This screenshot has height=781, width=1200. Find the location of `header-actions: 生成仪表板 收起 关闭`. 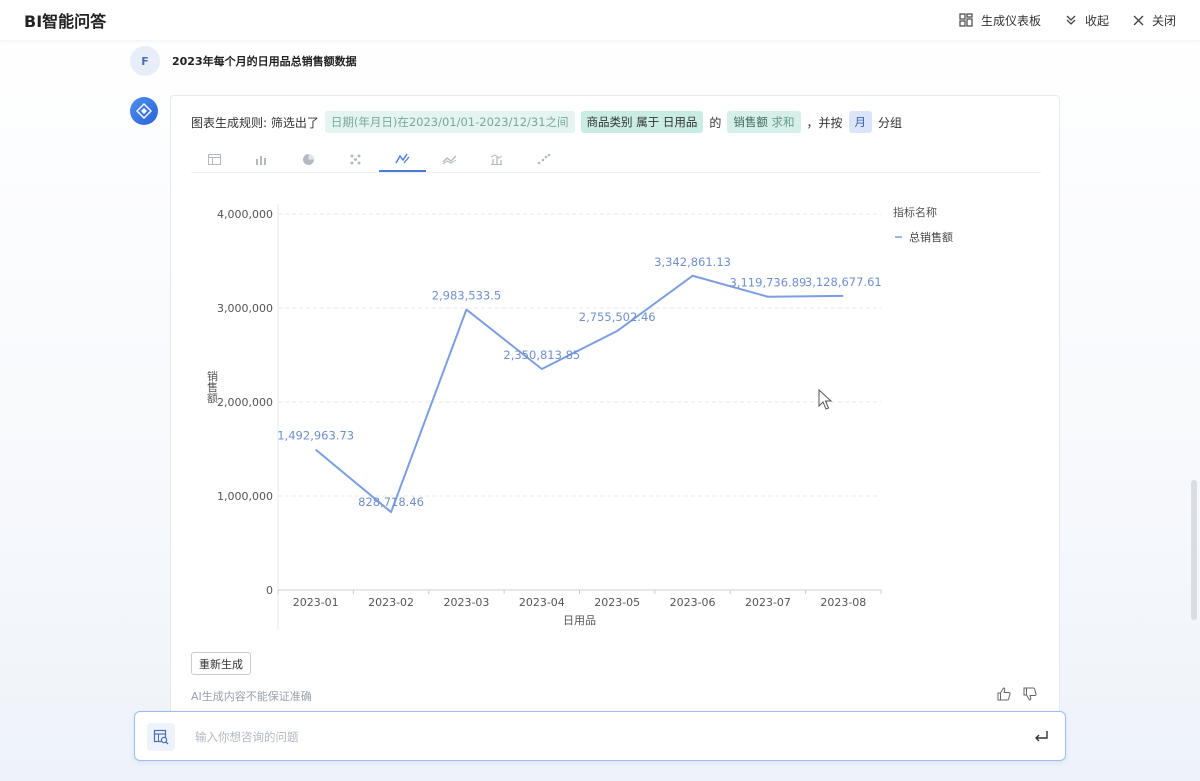

header-actions: 生成仪表板 收起 关闭 is located at coordinates (1067, 20).